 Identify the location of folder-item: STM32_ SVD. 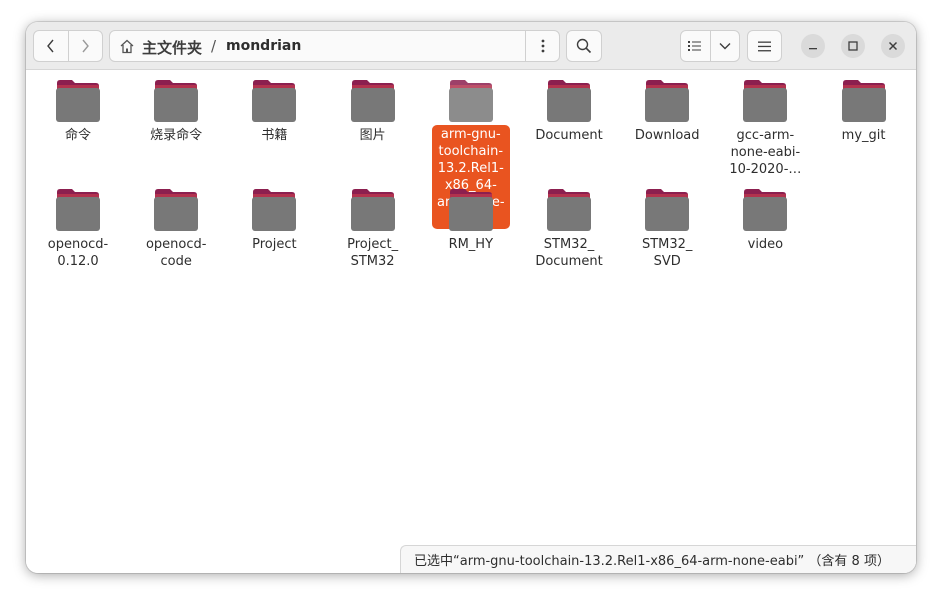
(667, 229).